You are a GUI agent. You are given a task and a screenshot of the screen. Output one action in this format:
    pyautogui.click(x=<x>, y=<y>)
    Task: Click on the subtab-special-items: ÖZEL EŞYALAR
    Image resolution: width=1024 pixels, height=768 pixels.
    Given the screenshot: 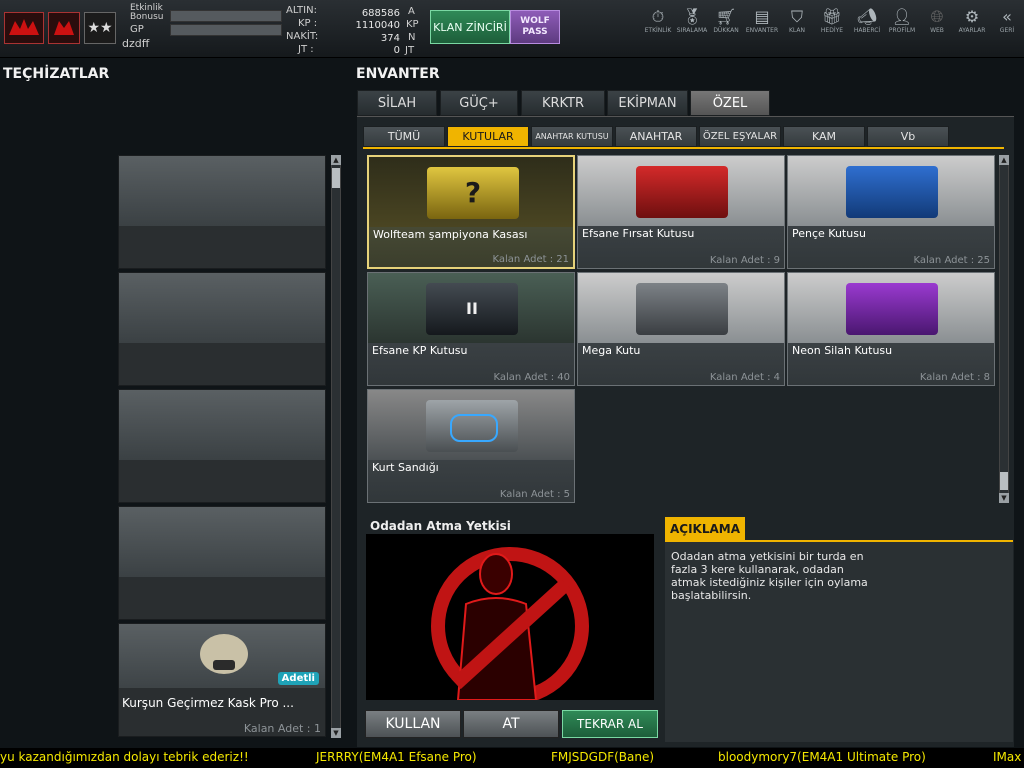 What is the action you would take?
    pyautogui.click(x=740, y=136)
    